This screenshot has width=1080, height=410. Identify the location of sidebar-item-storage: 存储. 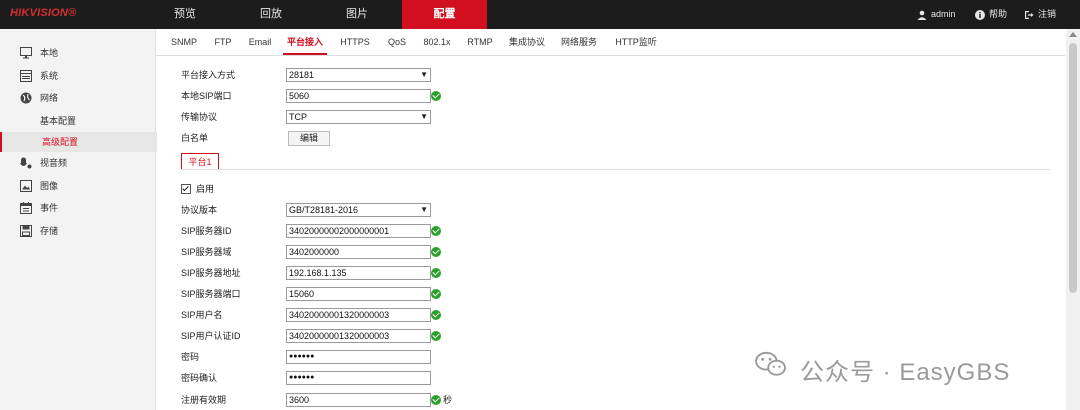
(77, 231).